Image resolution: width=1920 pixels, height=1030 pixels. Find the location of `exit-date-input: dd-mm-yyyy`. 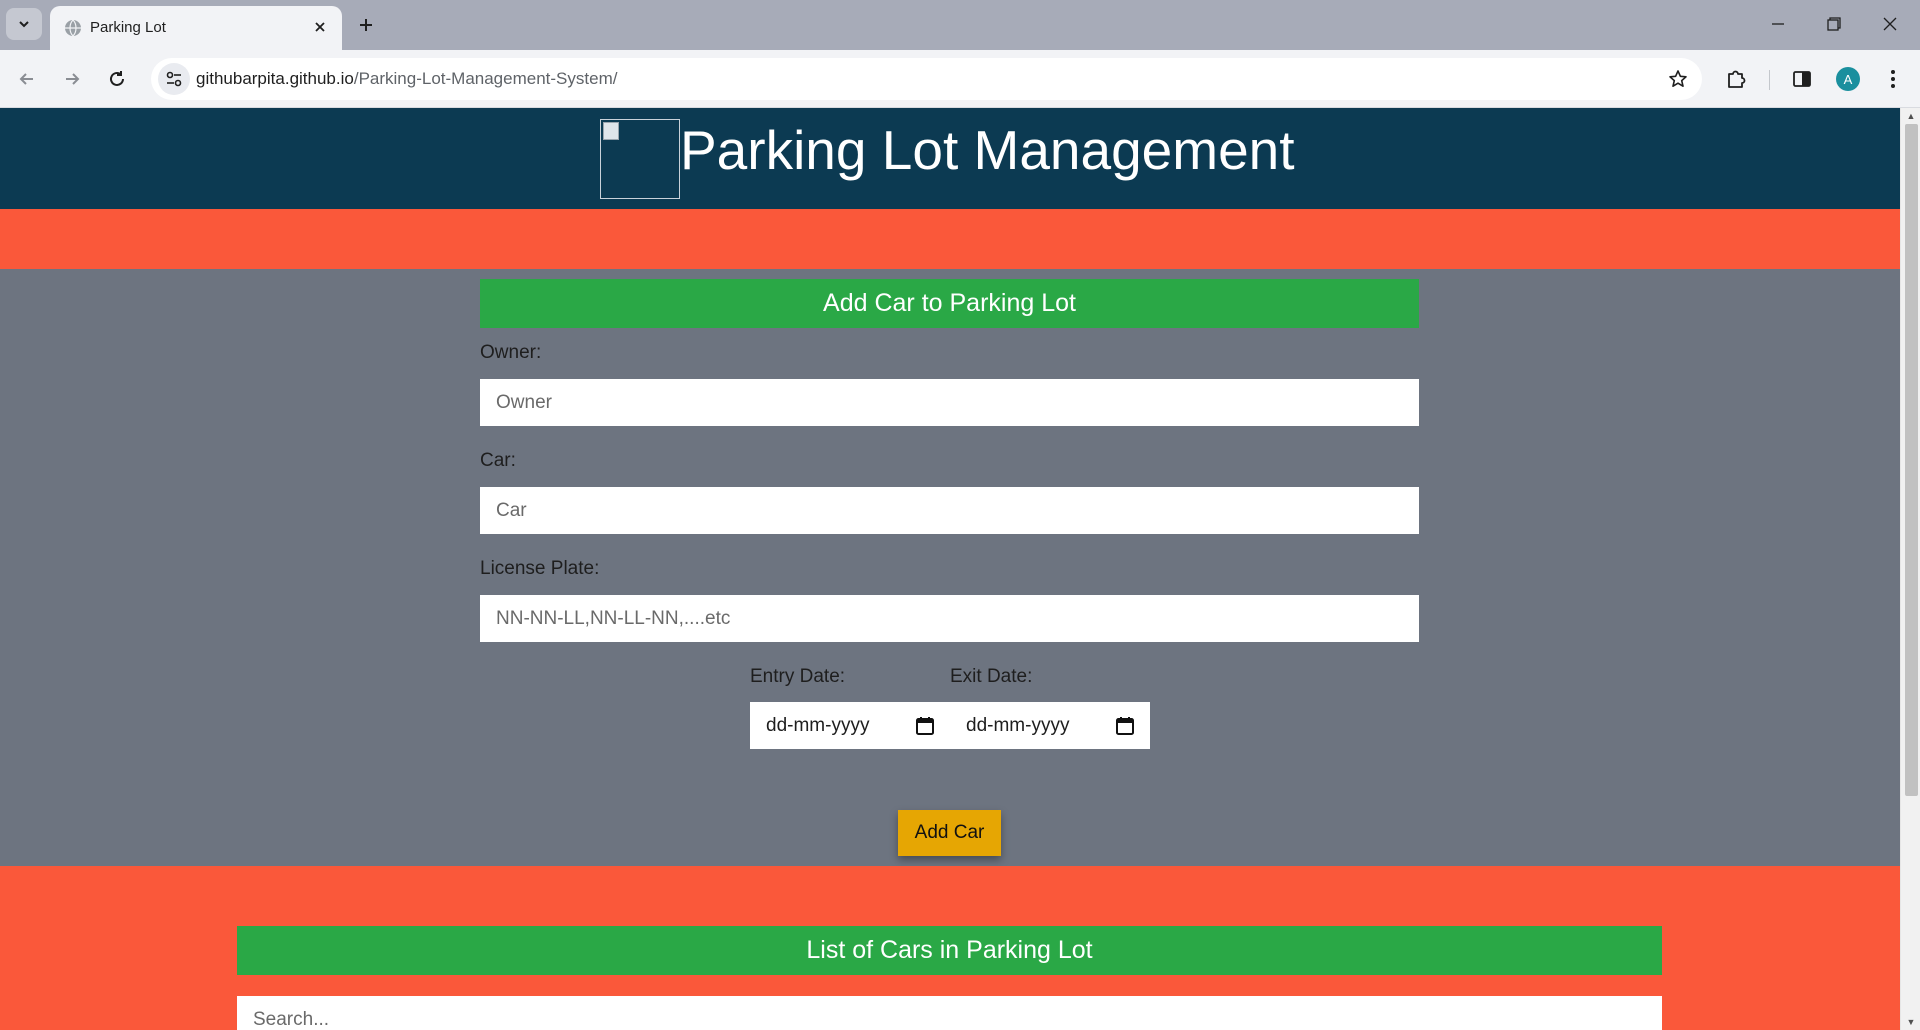

exit-date-input: dd-mm-yyyy is located at coordinates (1050, 725).